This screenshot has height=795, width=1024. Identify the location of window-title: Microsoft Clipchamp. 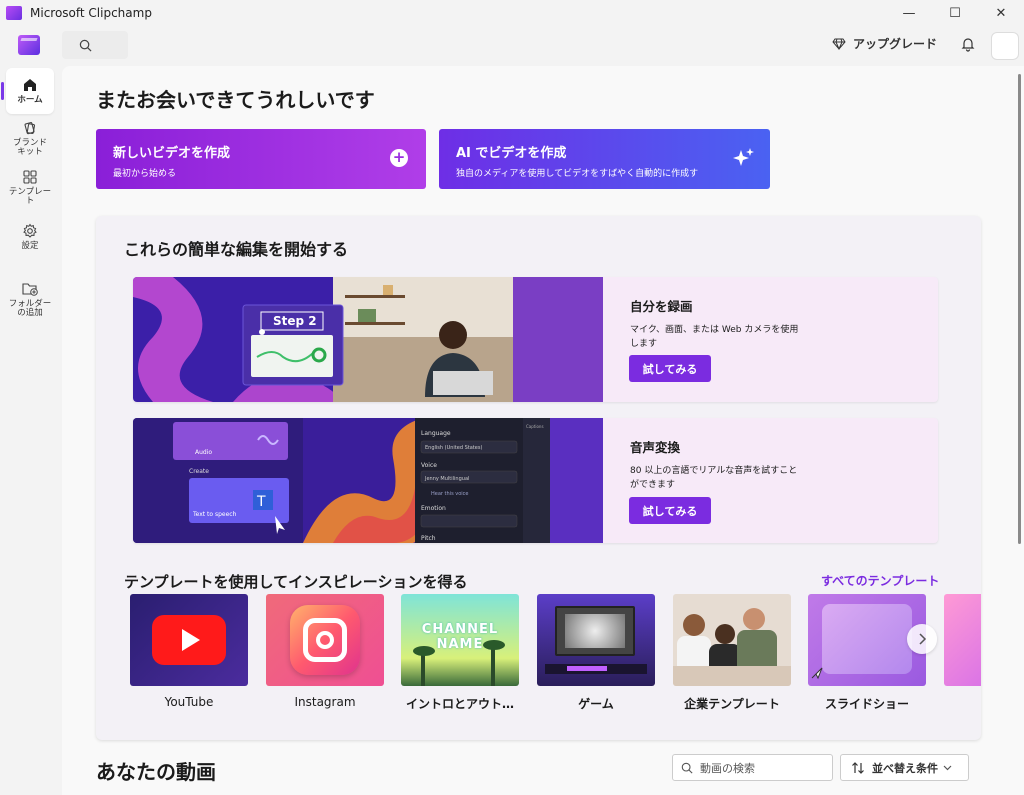
(91, 13).